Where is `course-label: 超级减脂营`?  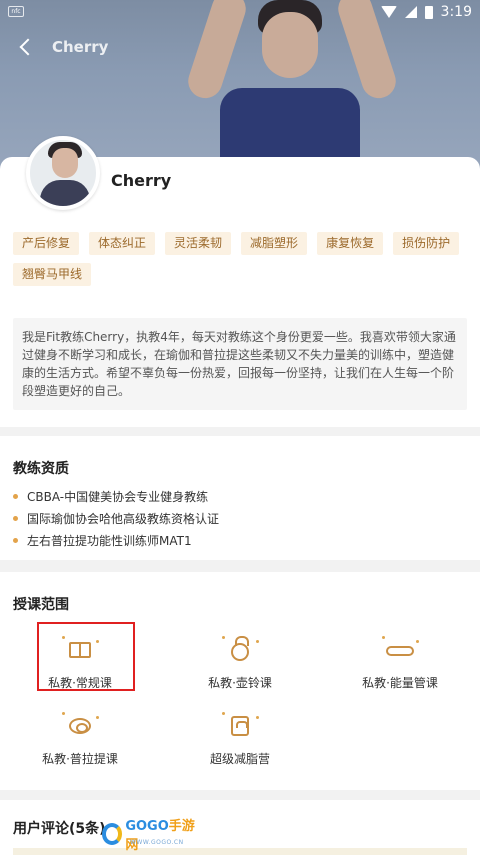
course-label: 超级减脂营 is located at coordinates (239, 759).